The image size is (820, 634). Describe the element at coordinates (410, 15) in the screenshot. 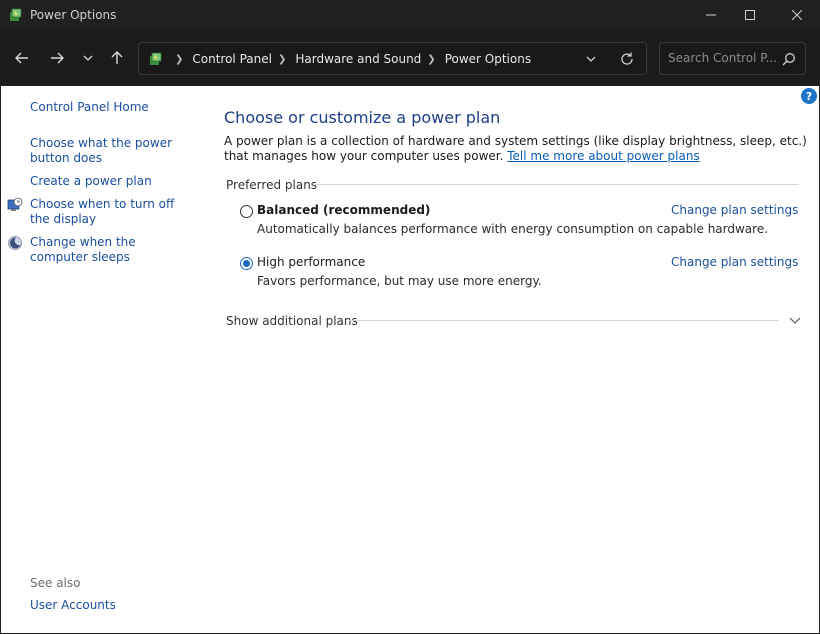

I see `title-bar: Power Options` at that location.